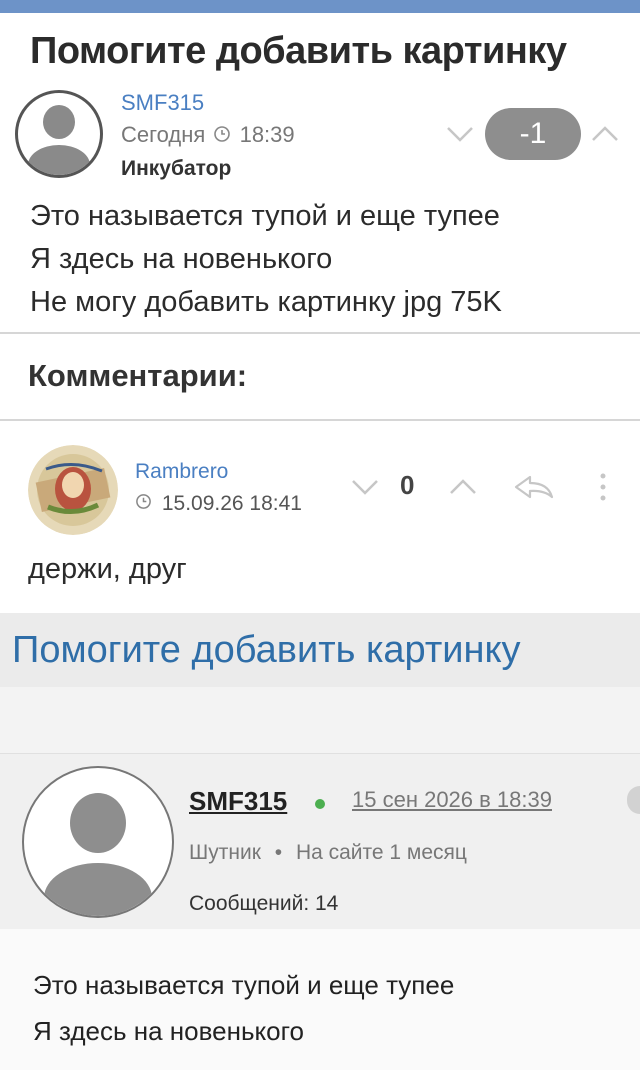 The image size is (640, 1070). What do you see at coordinates (231, 503) in the screenshot?
I see `comment-datetime: 15.09.26 18:41` at bounding box center [231, 503].